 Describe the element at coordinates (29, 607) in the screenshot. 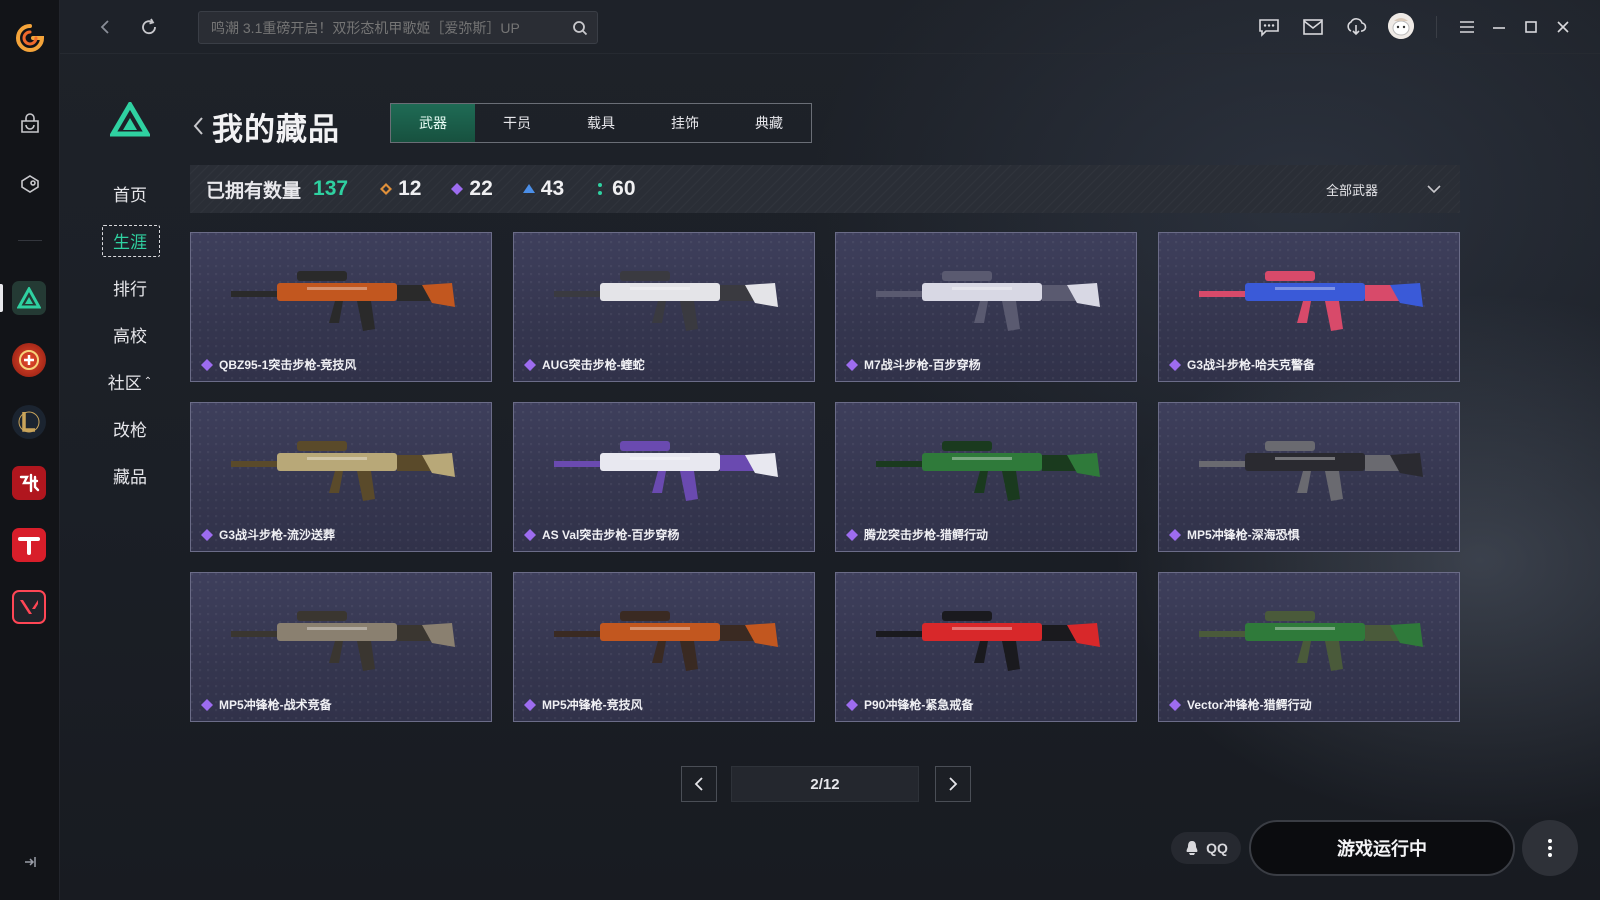

I see `valorant-icon` at that location.